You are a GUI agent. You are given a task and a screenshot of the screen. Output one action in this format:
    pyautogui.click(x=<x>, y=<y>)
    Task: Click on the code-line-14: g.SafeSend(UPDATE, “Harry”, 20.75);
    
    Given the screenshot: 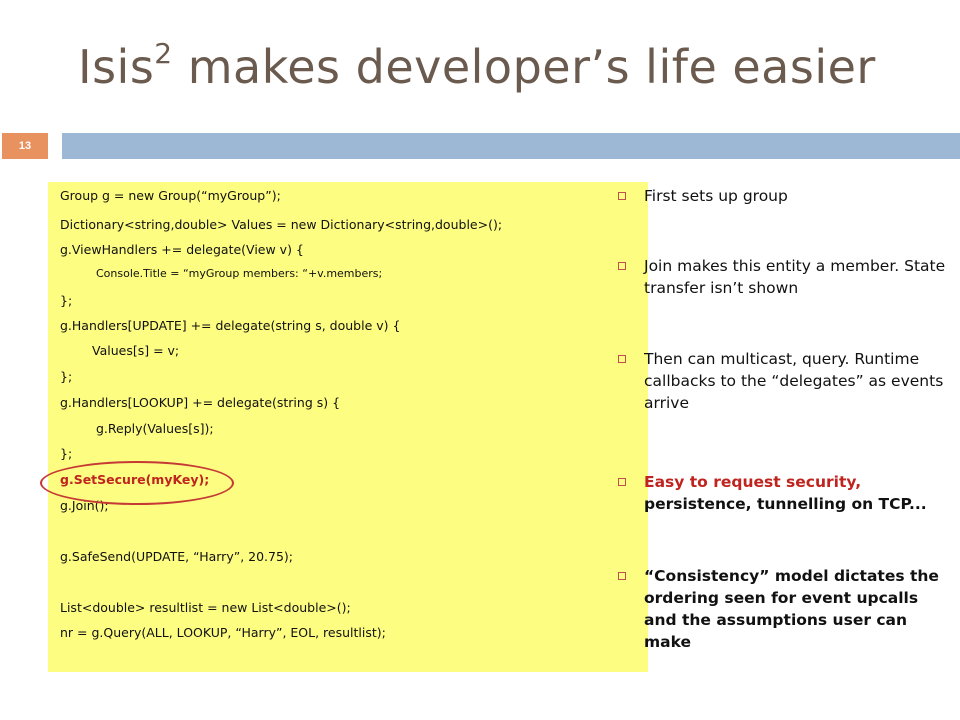 What is the action you would take?
    pyautogui.click(x=177, y=556)
    